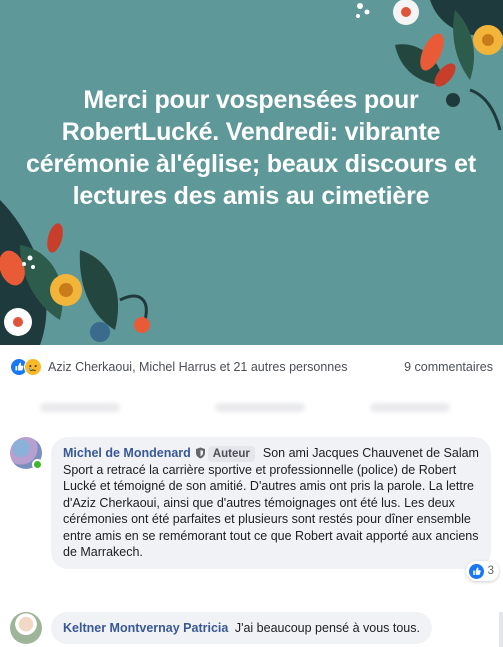  What do you see at coordinates (200, 453) in the screenshot?
I see `shield-icon` at bounding box center [200, 453].